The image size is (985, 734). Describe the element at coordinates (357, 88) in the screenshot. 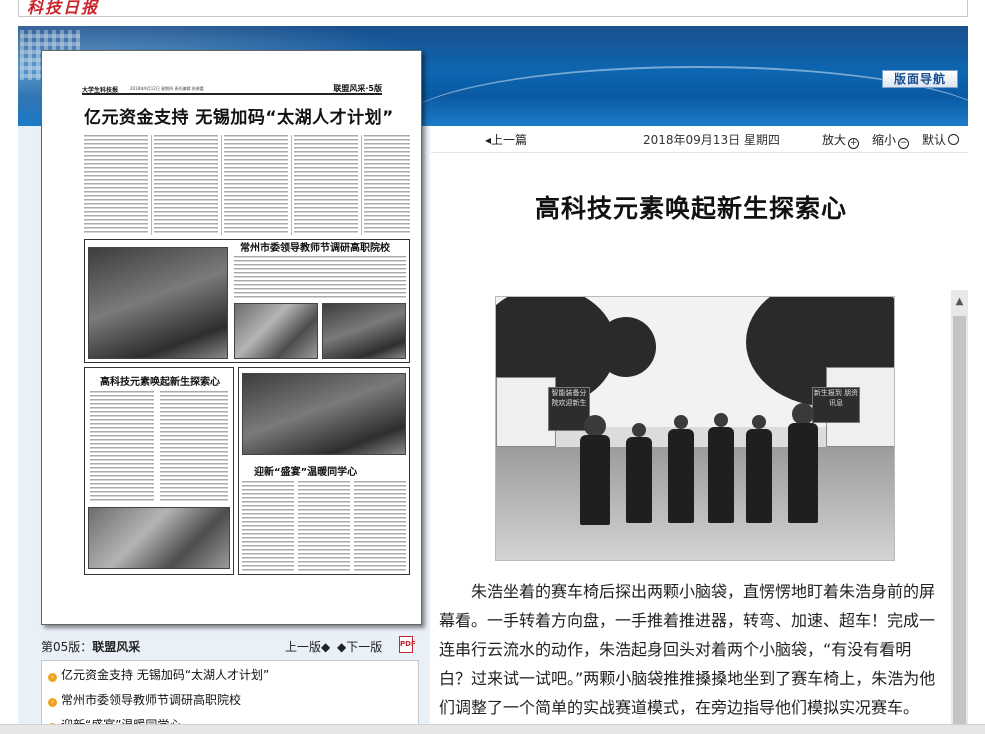

I see `newspaper-header-right: 联盟风采·5版` at that location.